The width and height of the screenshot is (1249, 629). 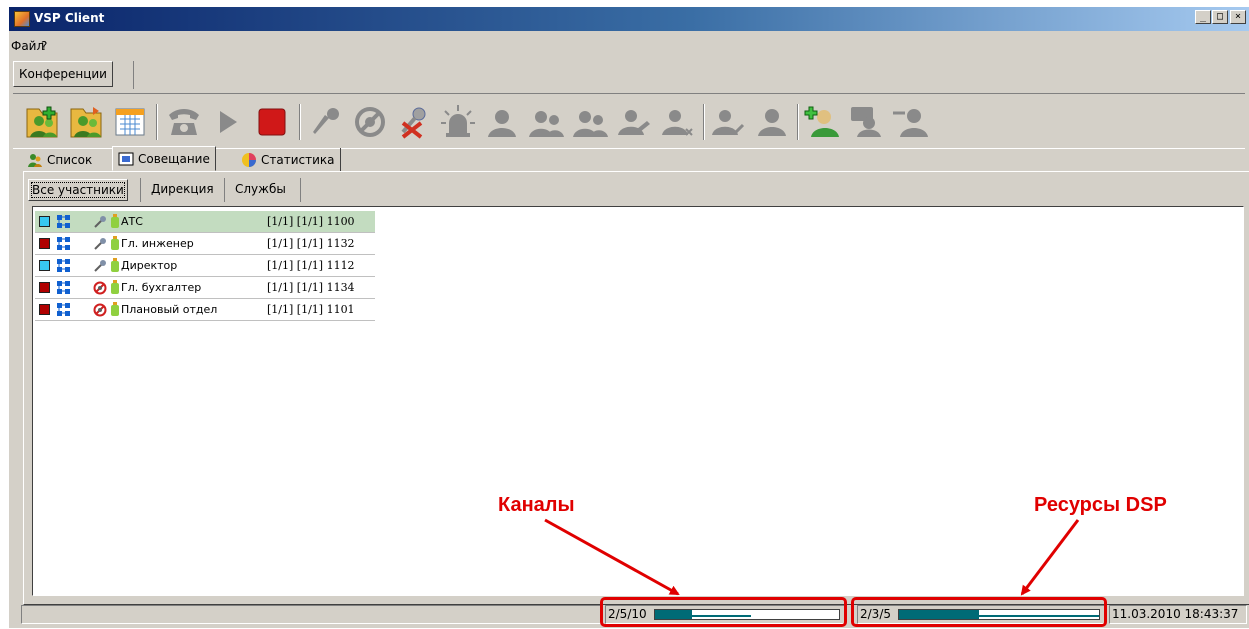 What do you see at coordinates (612, 557) in the screenshot?
I see `annotation-channels-arrow` at bounding box center [612, 557].